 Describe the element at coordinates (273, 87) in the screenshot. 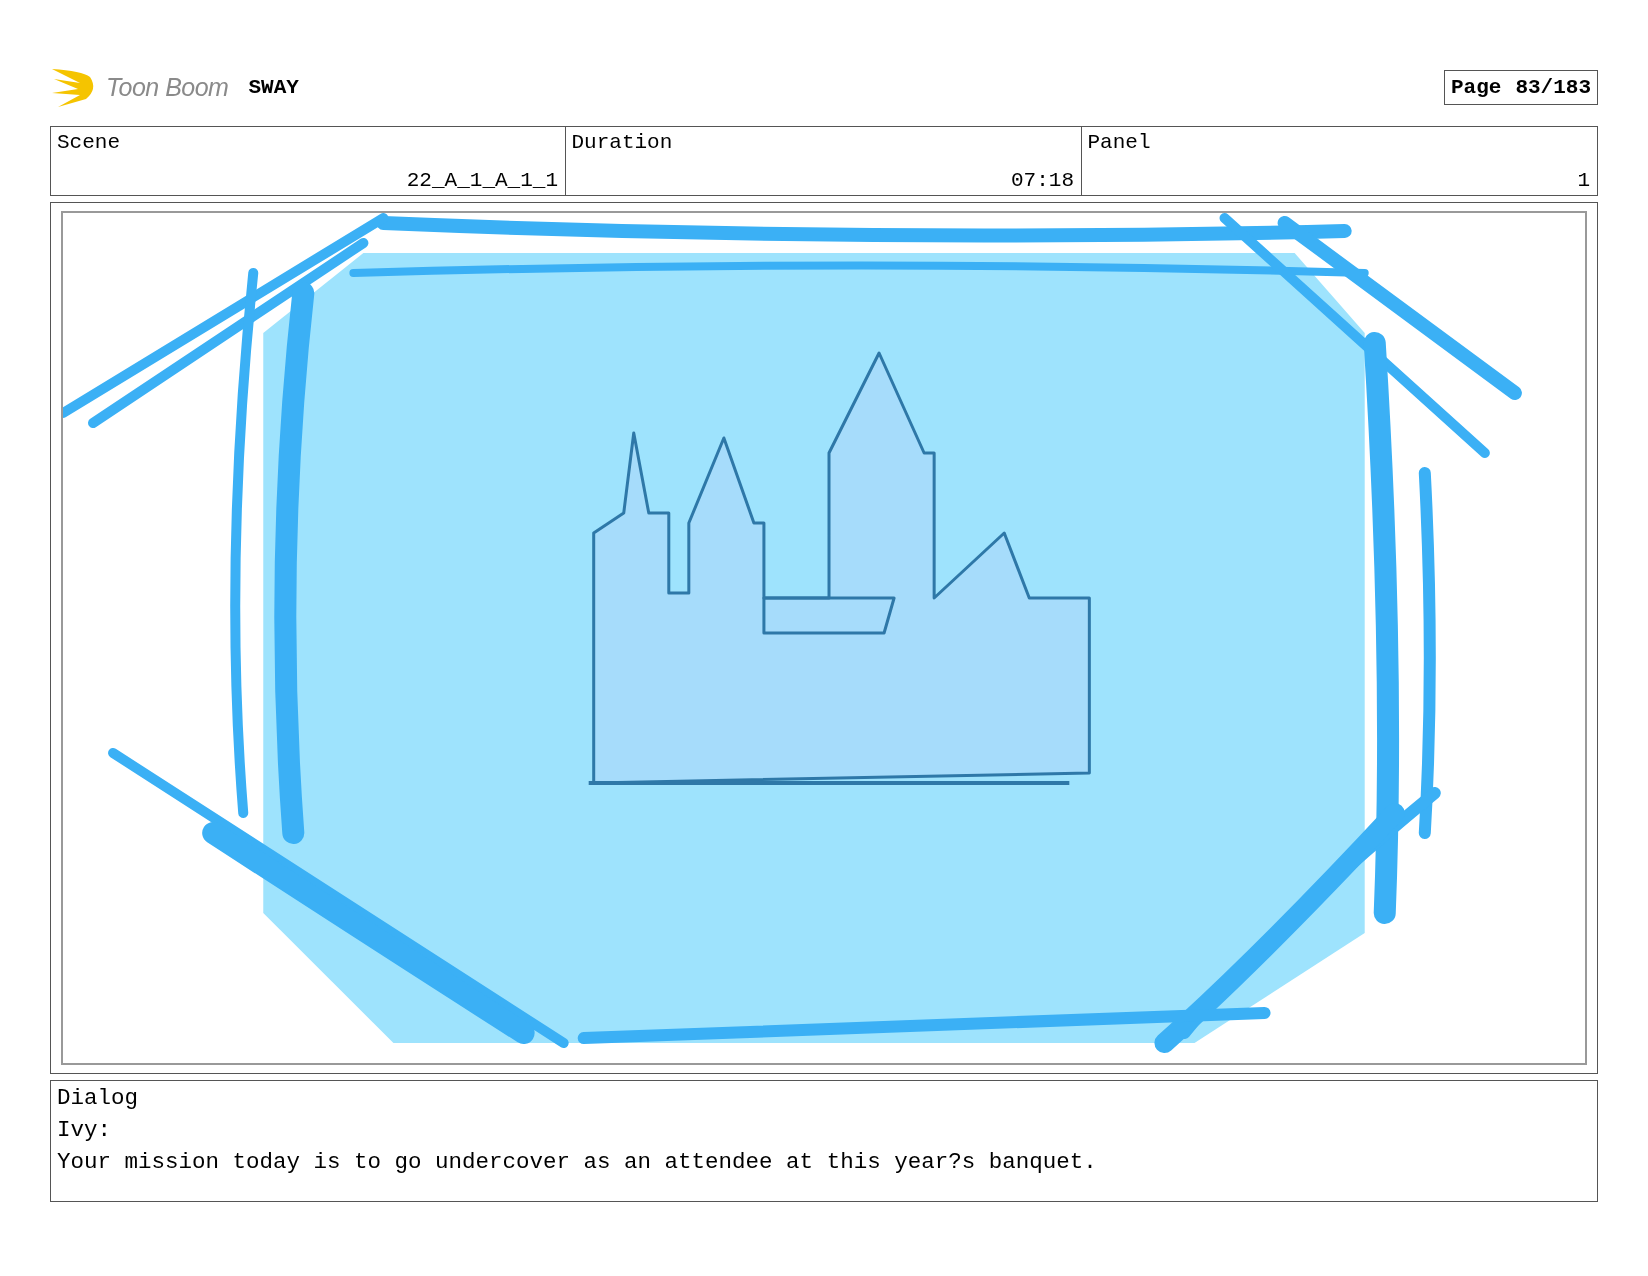

I see `project-title: SWAY` at that location.